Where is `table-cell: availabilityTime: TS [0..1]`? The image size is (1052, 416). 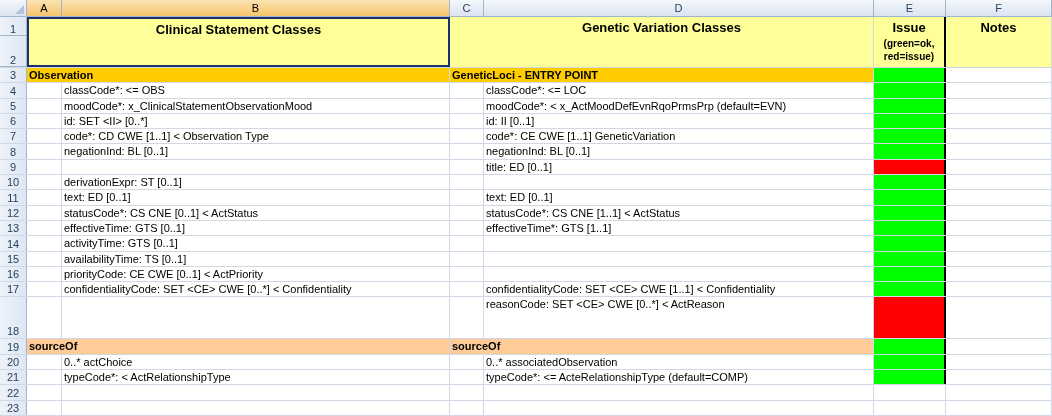 table-cell: availabilityTime: TS [0..1] is located at coordinates (125, 258).